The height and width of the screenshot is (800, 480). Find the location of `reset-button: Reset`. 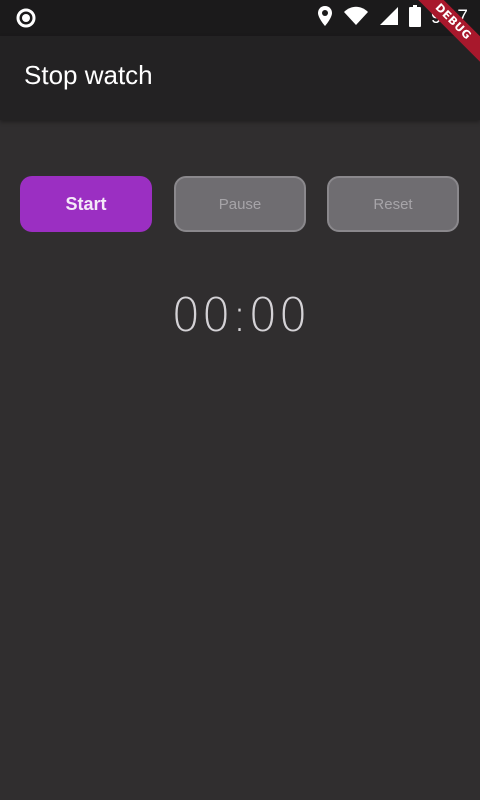

reset-button: Reset is located at coordinates (393, 204).